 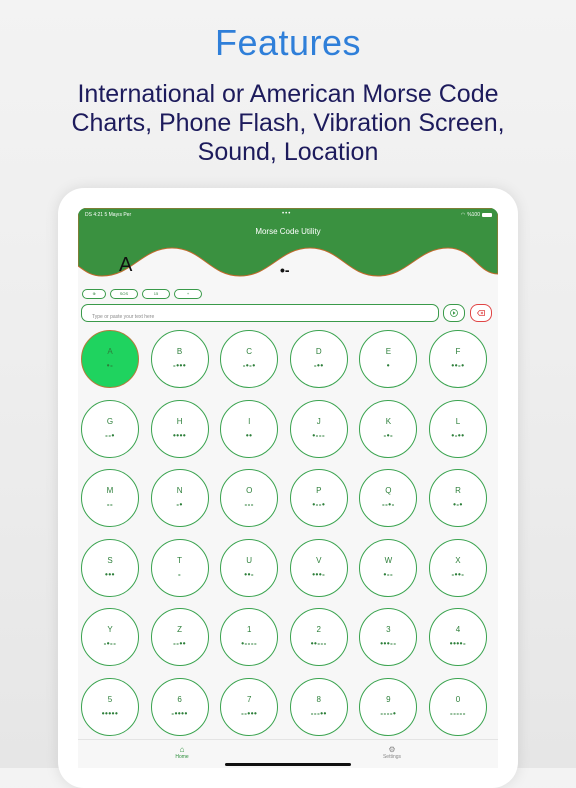 What do you see at coordinates (249, 359) in the screenshot?
I see `morse-key-c: C -•-•` at bounding box center [249, 359].